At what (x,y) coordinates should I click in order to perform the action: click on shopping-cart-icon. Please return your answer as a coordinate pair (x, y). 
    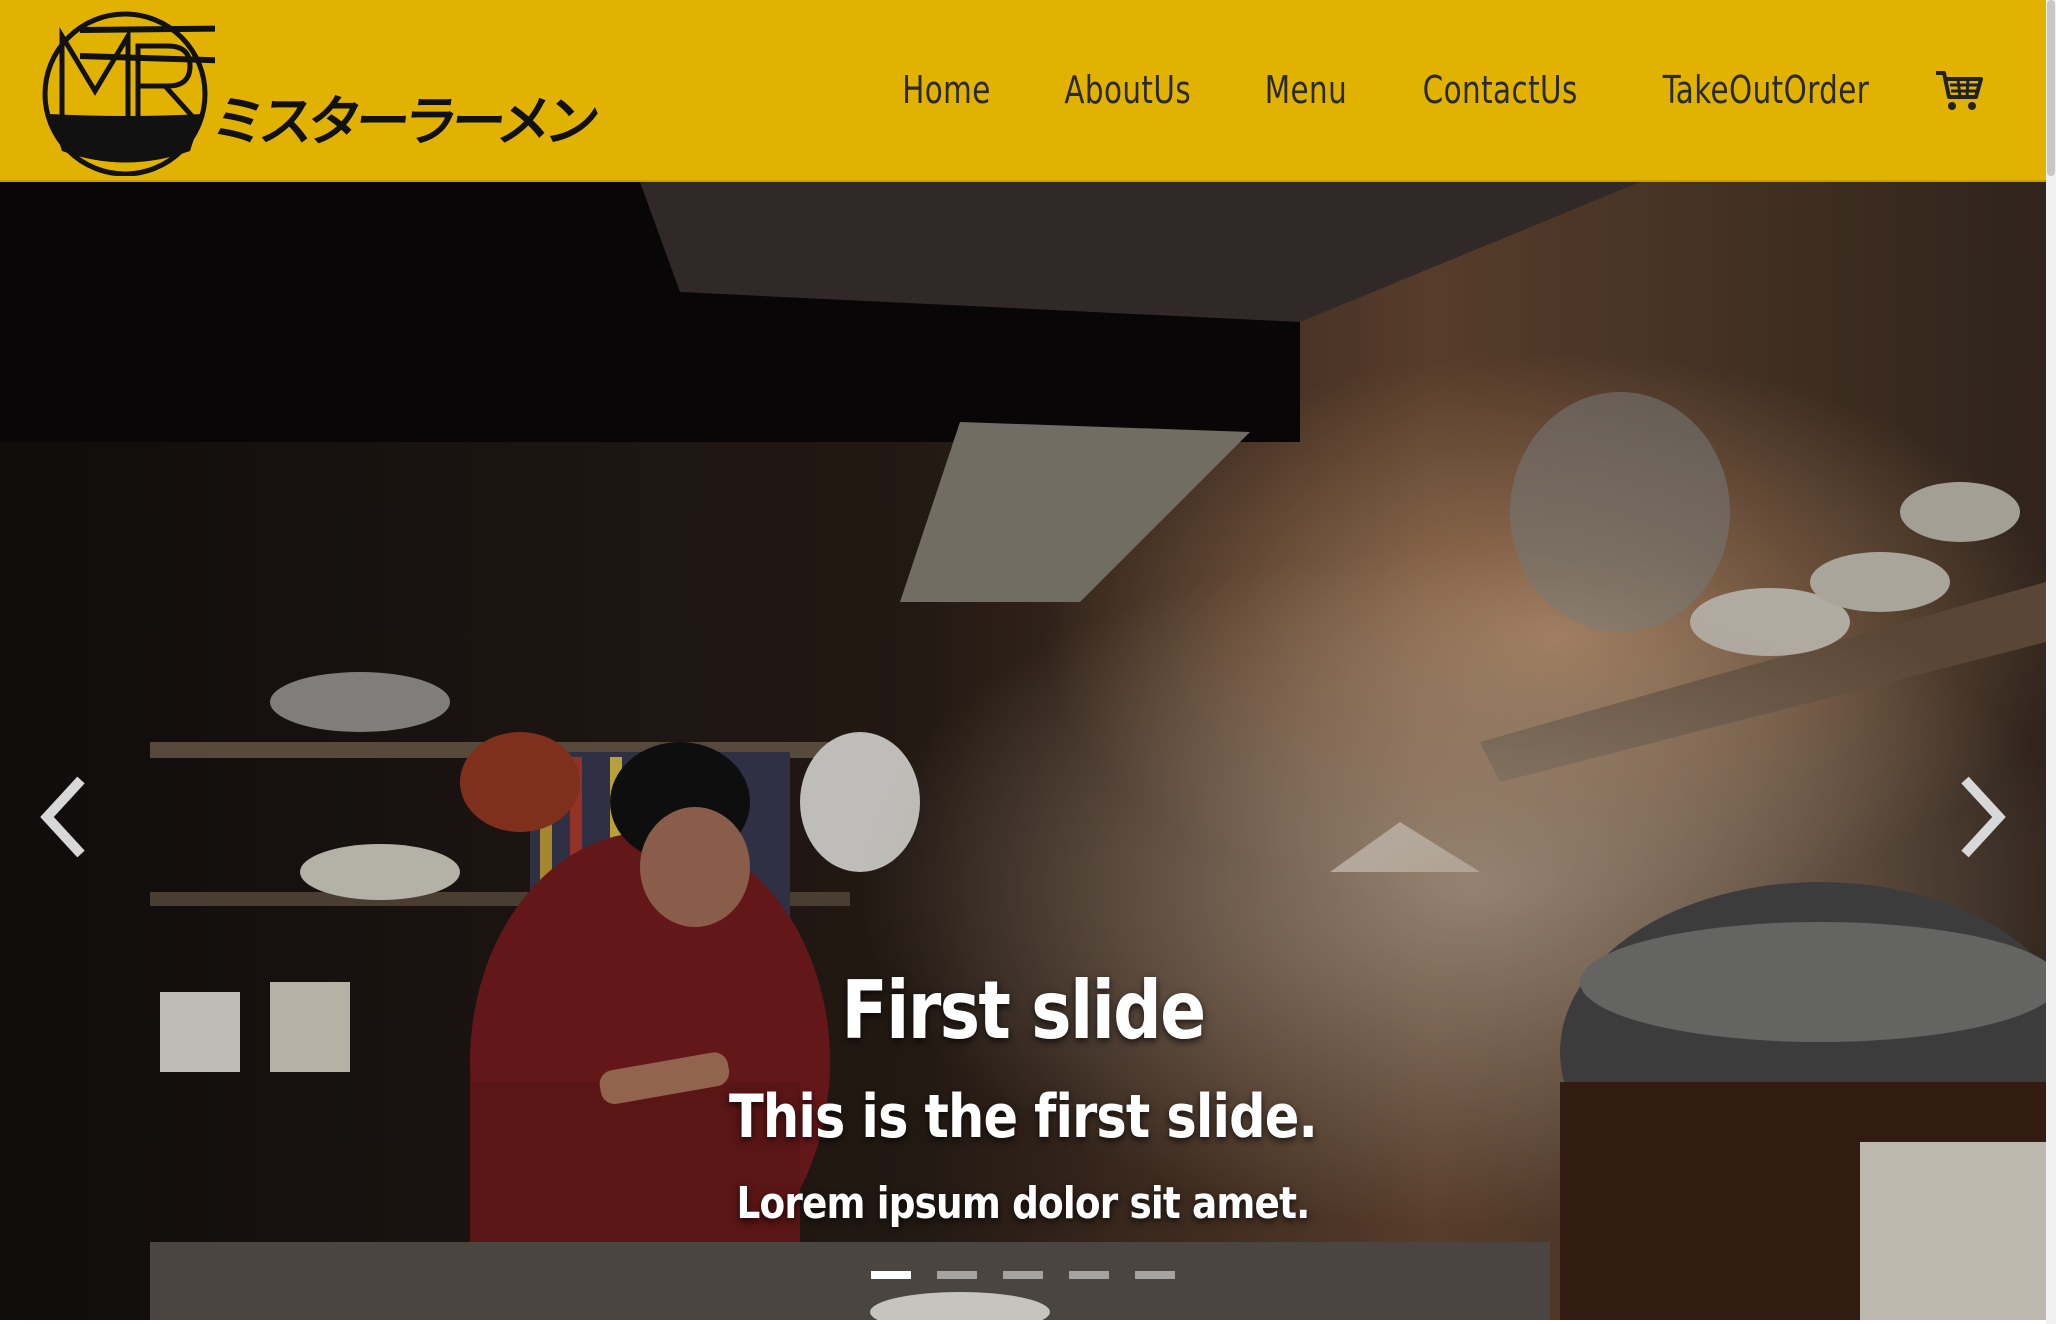
    Looking at the image, I should click on (1959, 90).